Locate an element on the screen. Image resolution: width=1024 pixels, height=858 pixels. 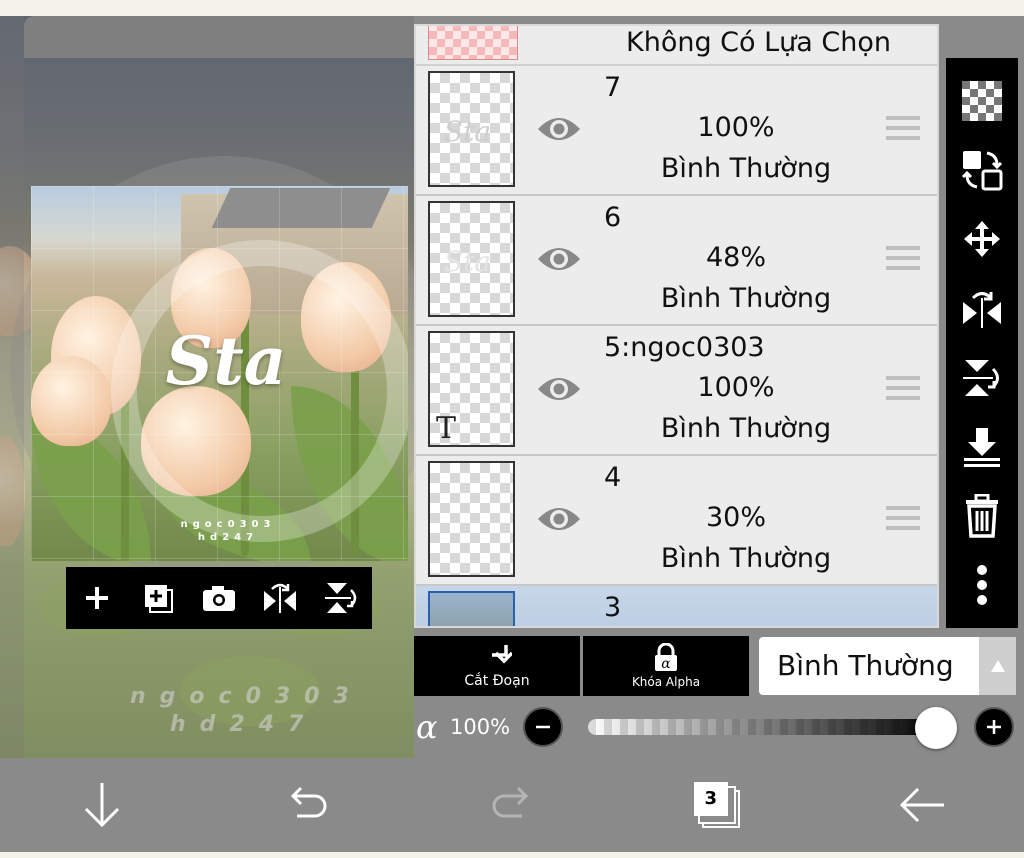
watermark-line1: ngoc0303 is located at coordinates (246, 696).